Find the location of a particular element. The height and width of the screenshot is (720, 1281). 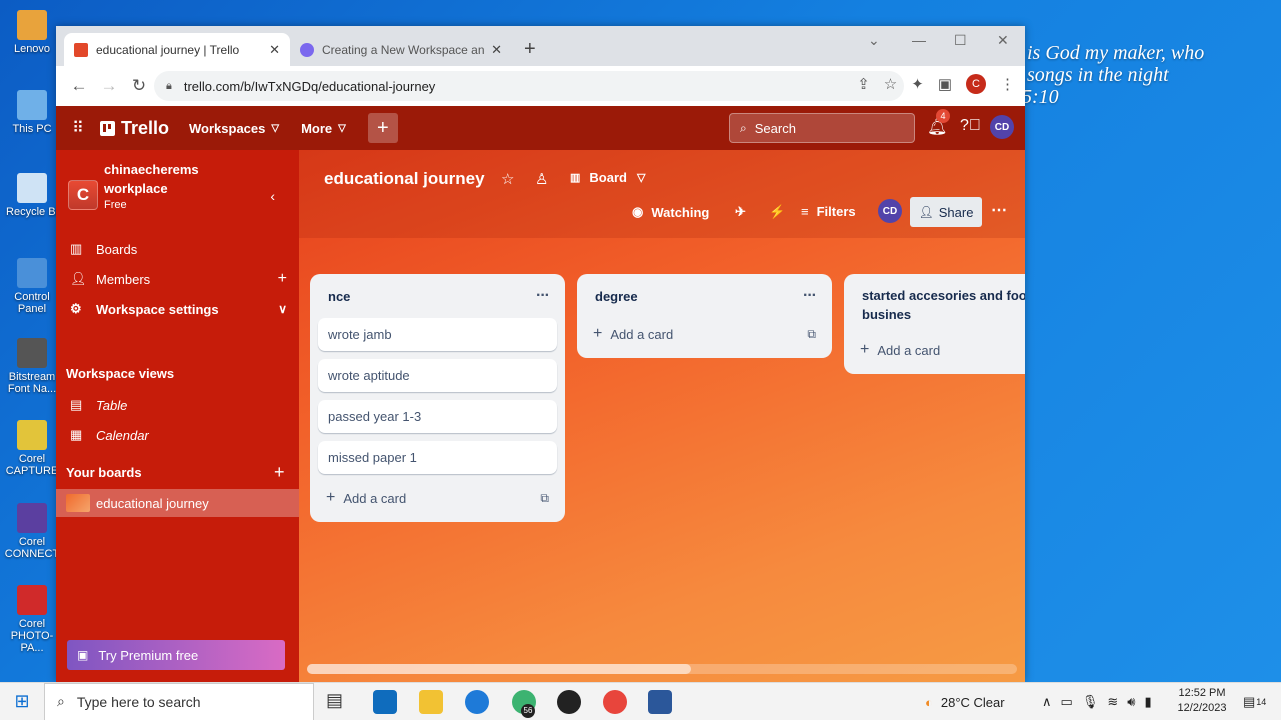

extensions-puzzle-icon: ✦ is located at coordinates (917, 84).